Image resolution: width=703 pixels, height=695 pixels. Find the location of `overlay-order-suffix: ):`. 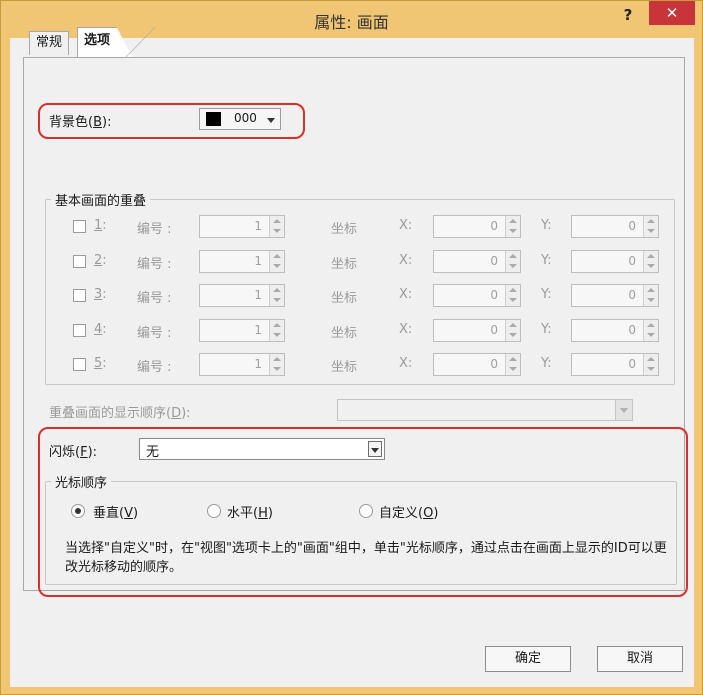

overlay-order-suffix: ): is located at coordinates (186, 413).